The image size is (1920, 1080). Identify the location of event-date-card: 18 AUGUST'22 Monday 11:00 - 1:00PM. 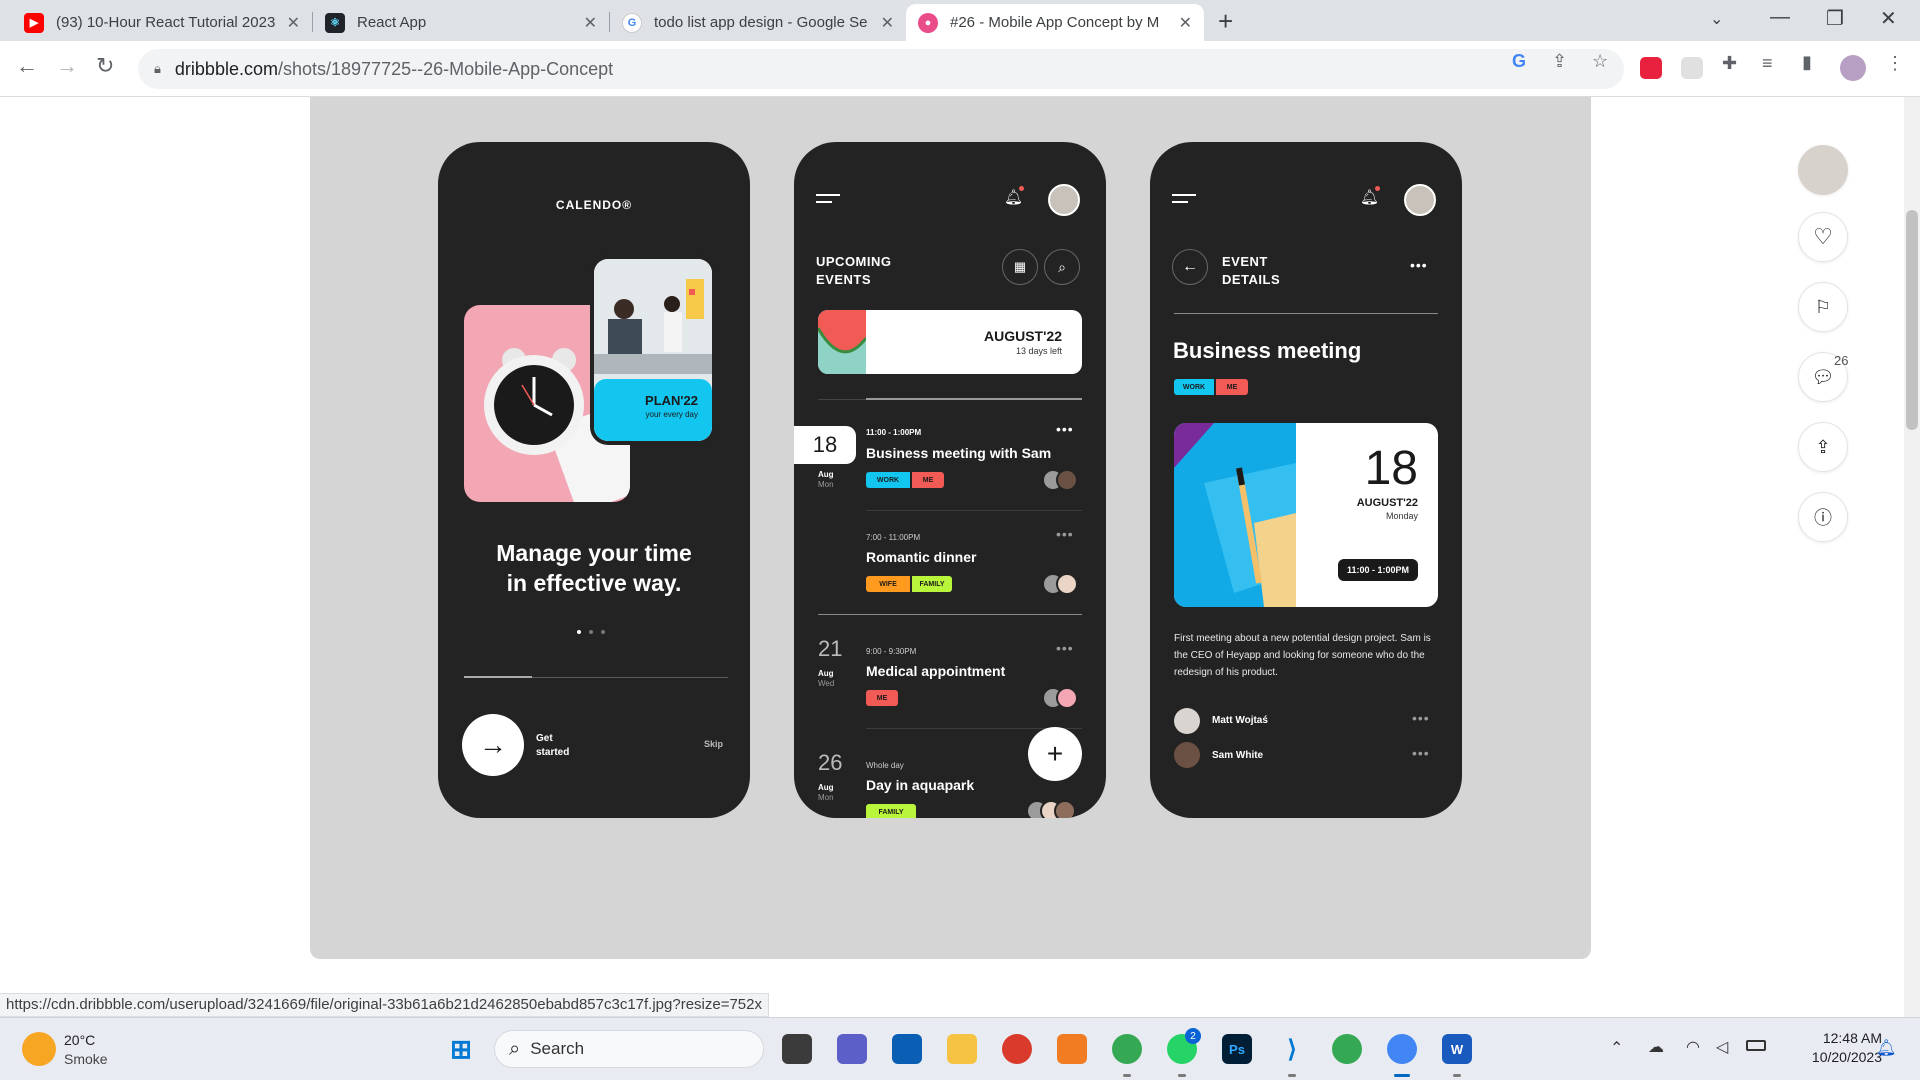
(1306, 515).